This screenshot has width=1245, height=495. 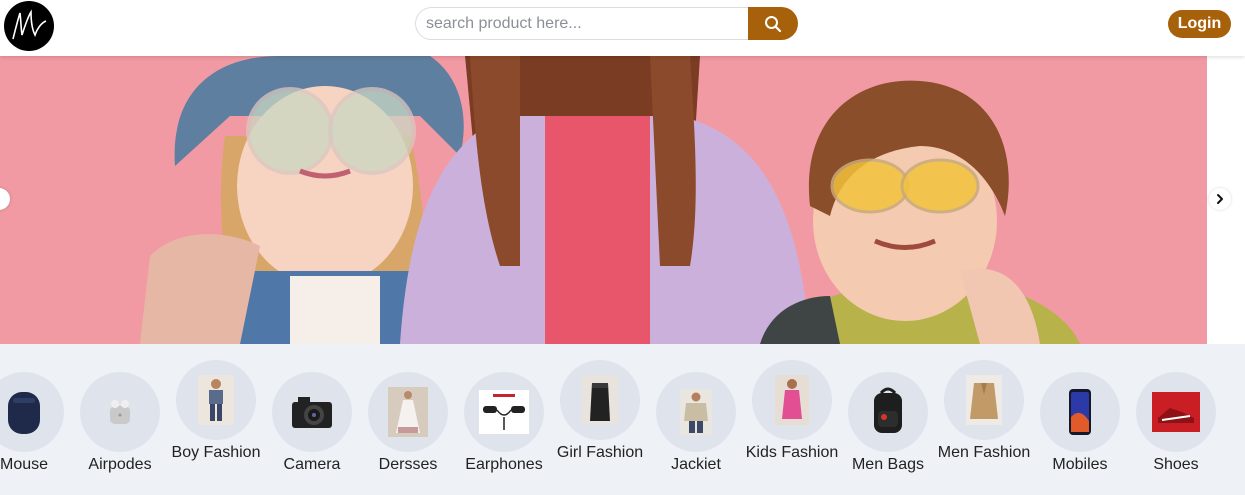 I want to click on search-input, so click(x=581, y=23).